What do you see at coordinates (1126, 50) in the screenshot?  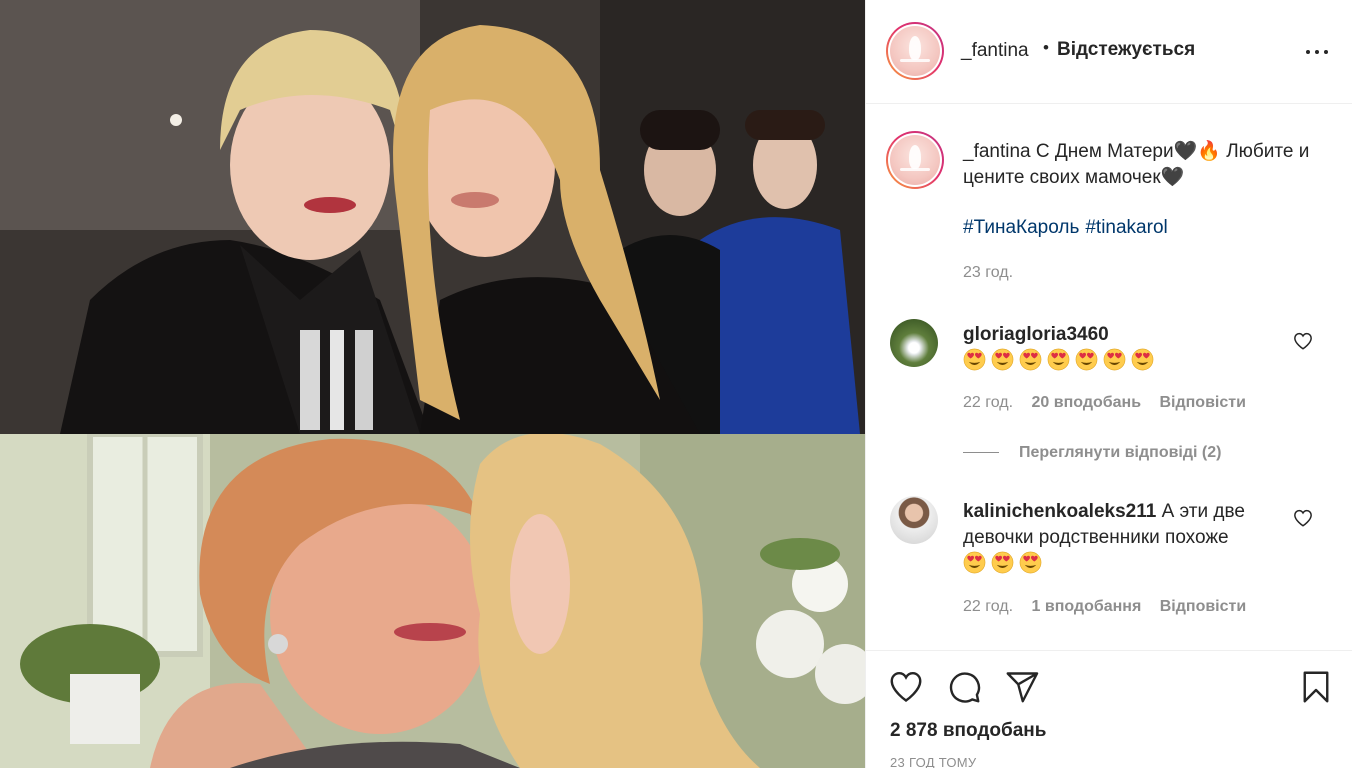 I see `following-status: Відстежується` at bounding box center [1126, 50].